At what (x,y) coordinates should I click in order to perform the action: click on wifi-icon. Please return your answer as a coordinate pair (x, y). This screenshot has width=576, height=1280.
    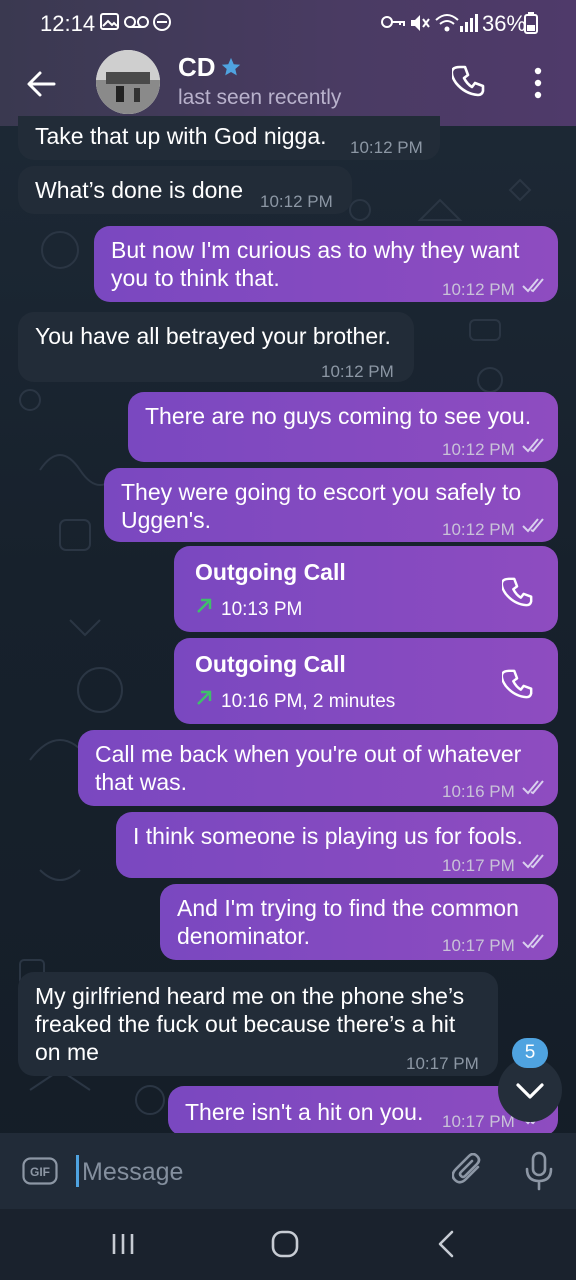
    Looking at the image, I should click on (447, 23).